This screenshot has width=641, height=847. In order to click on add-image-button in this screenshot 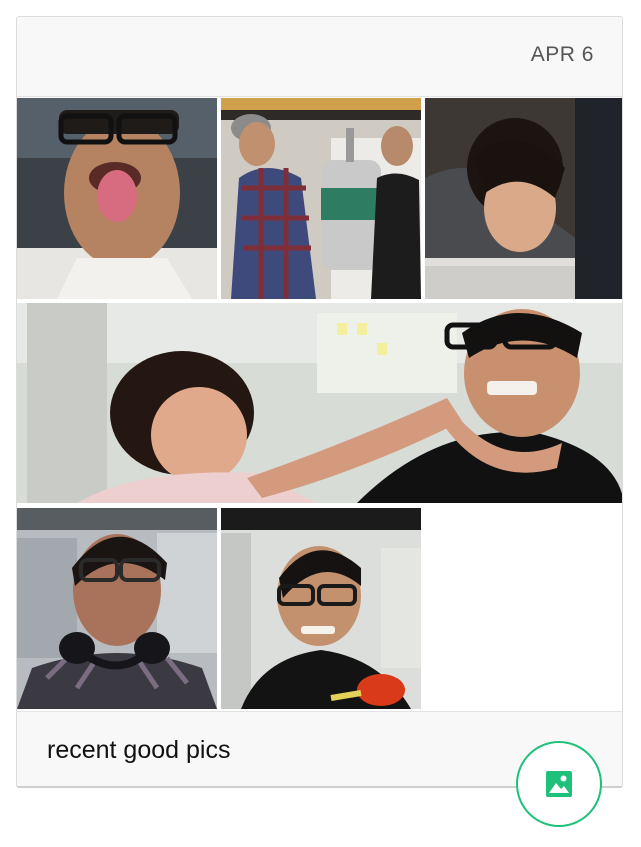, I will do `click(559, 784)`.